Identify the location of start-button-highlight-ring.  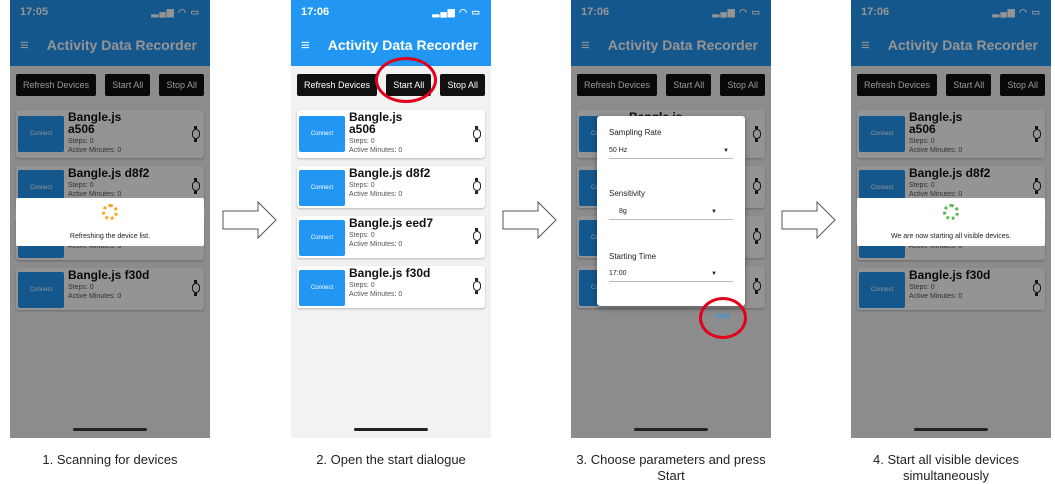
(723, 318).